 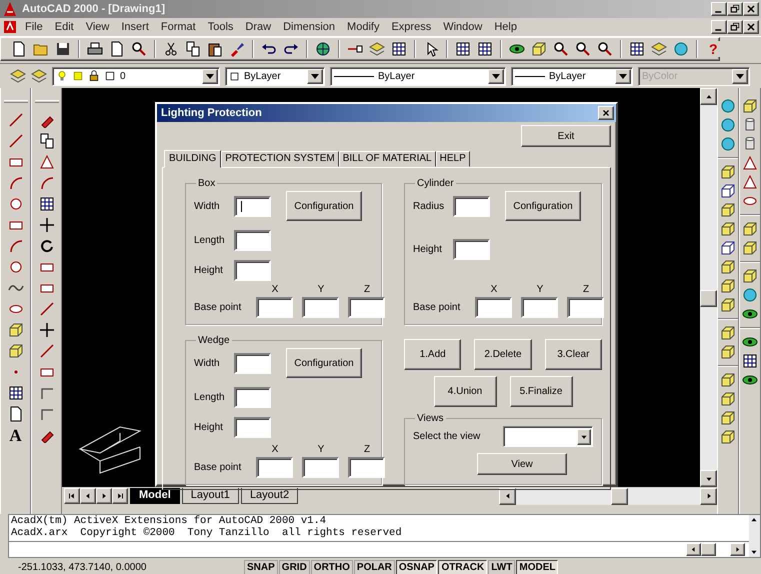 I want to click on menu-item: Tools, so click(x=220, y=27).